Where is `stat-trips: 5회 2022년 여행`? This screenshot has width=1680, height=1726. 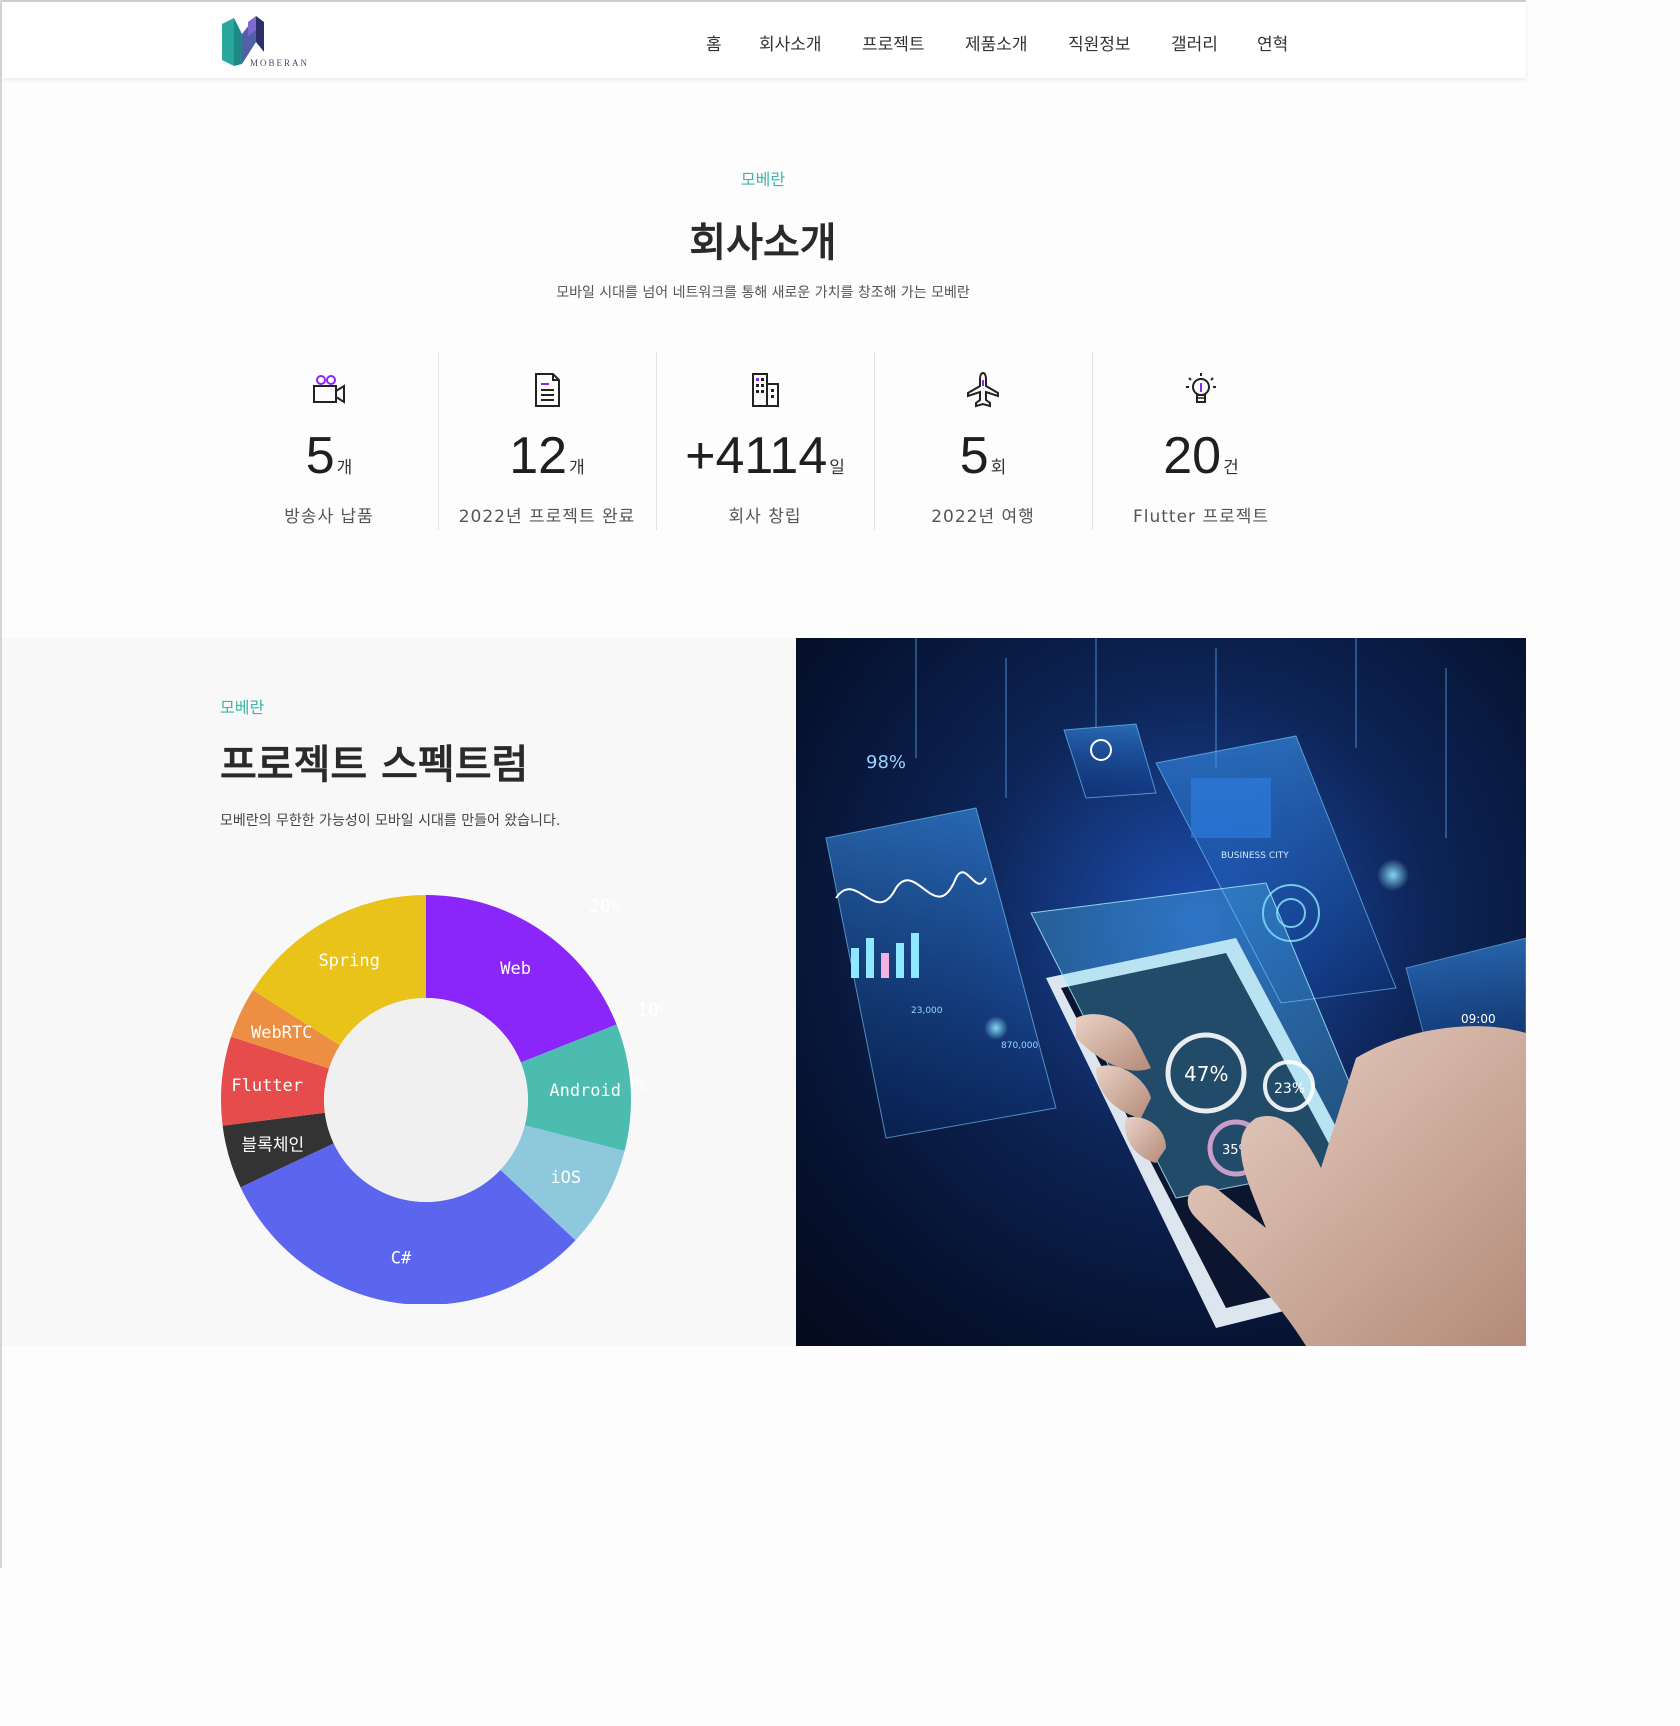 stat-trips: 5회 2022년 여행 is located at coordinates (983, 441).